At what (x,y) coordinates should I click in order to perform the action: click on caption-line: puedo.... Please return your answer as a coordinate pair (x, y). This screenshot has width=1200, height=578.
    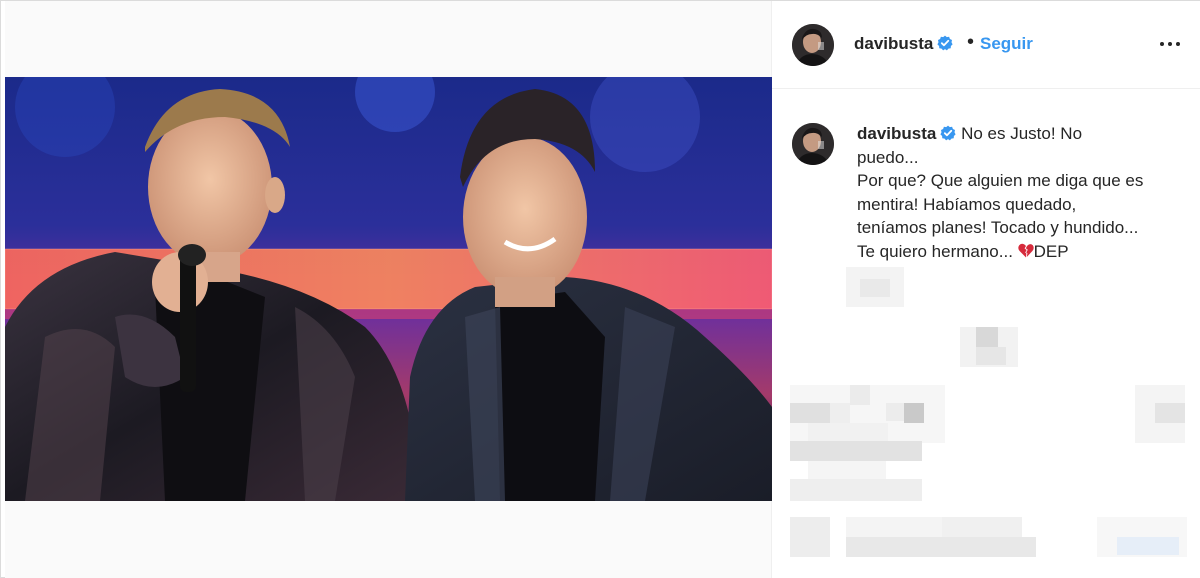
    Looking at the image, I should click on (888, 157).